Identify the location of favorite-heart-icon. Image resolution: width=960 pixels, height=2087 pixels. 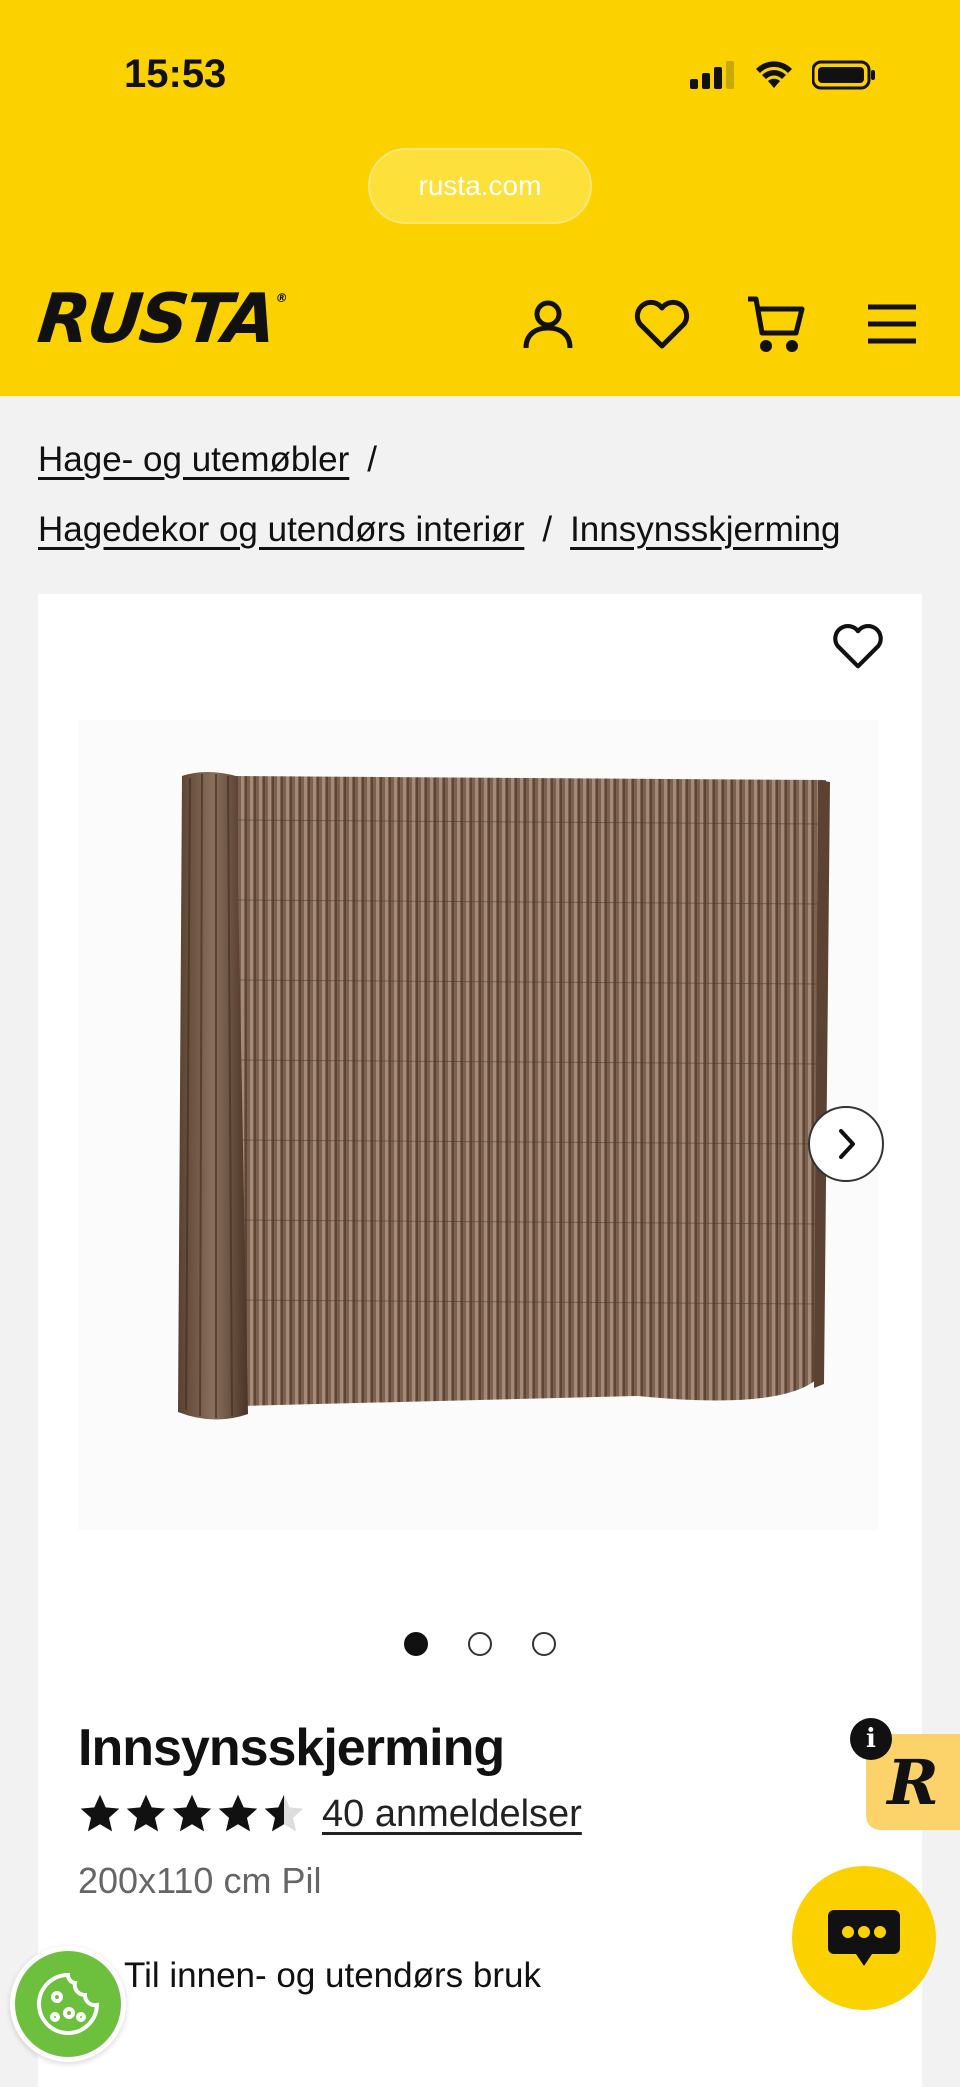
(858, 646).